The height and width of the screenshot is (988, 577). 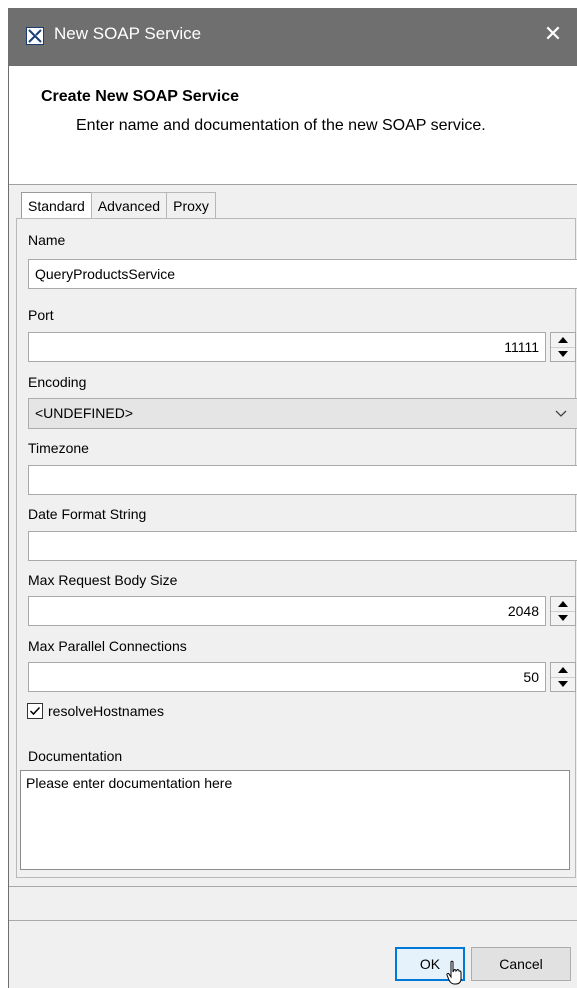 What do you see at coordinates (191, 205) in the screenshot?
I see `tab-proxy: Proxy` at bounding box center [191, 205].